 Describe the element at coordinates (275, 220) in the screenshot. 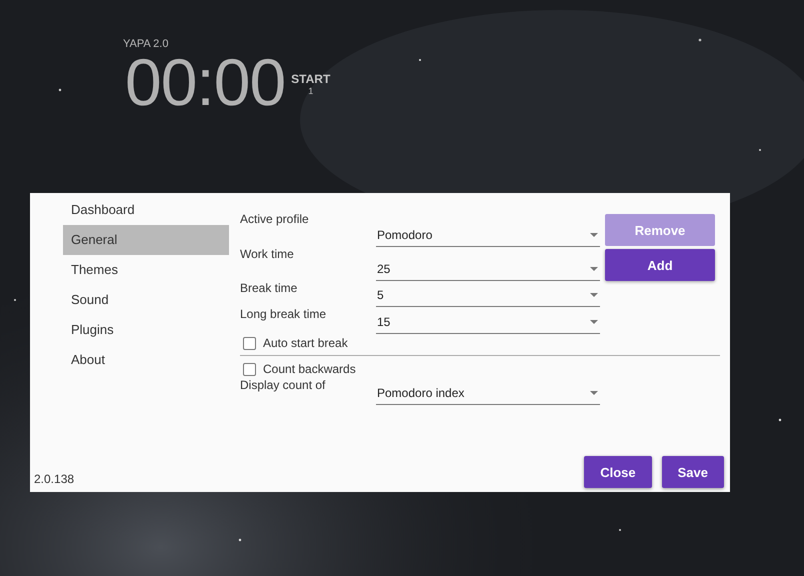

I see `field-label: Active profile` at that location.